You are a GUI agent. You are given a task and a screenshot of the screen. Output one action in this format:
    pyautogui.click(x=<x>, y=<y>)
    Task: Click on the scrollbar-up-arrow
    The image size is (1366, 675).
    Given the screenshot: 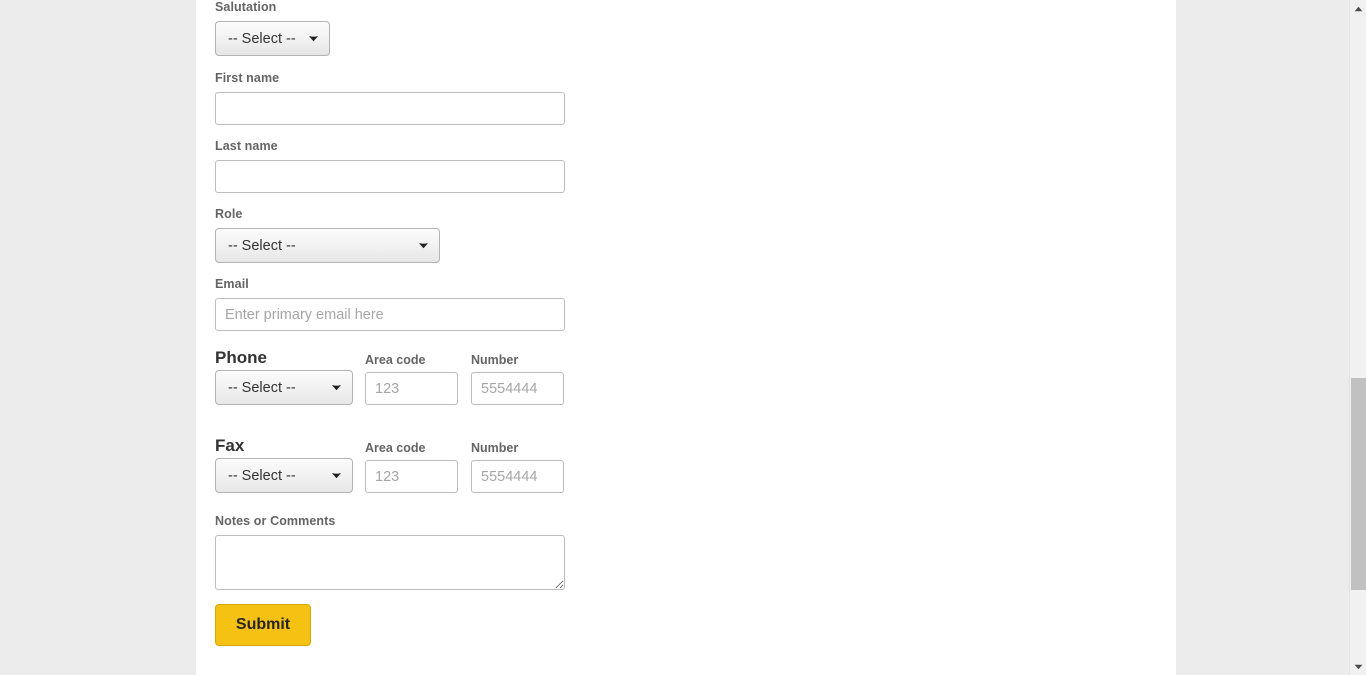 What is the action you would take?
    pyautogui.click(x=1358, y=8)
    